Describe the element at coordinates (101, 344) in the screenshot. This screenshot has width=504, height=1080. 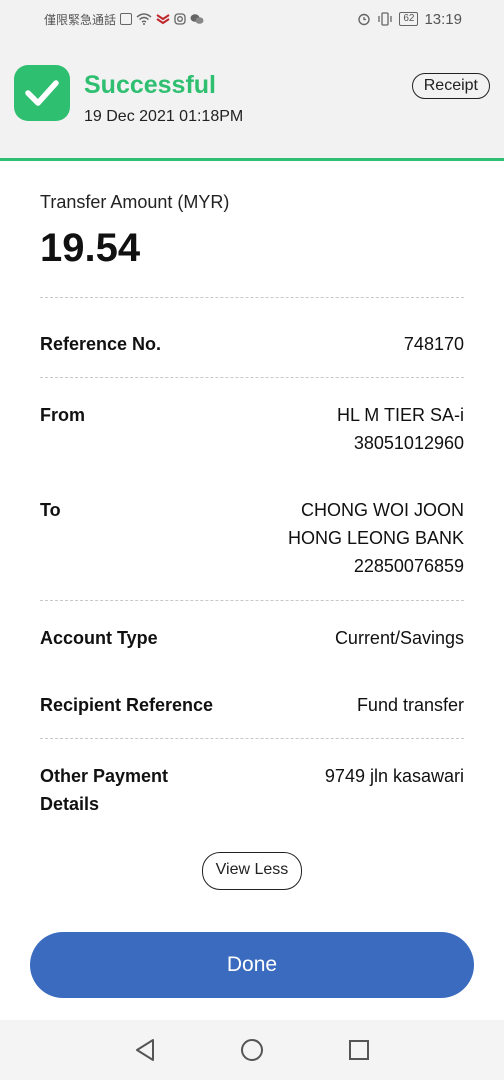
I see `reference-label: Reference No.` at that location.